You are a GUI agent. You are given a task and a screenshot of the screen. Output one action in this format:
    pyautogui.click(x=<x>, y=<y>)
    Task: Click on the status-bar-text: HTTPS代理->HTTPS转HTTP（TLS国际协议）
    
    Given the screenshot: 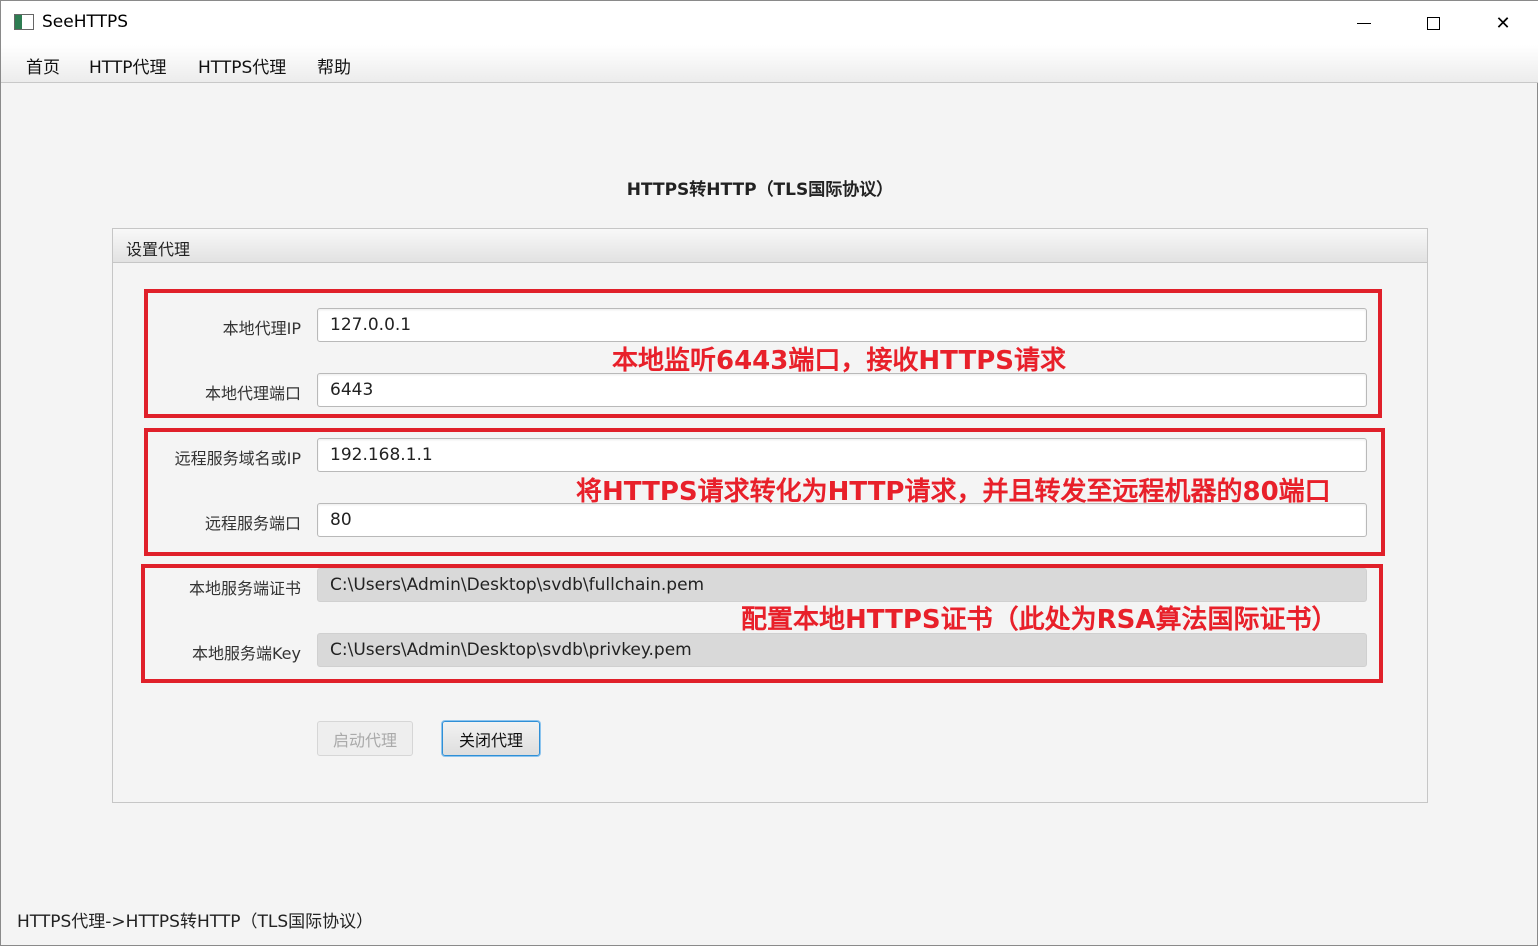 What is the action you would take?
    pyautogui.click(x=195, y=922)
    